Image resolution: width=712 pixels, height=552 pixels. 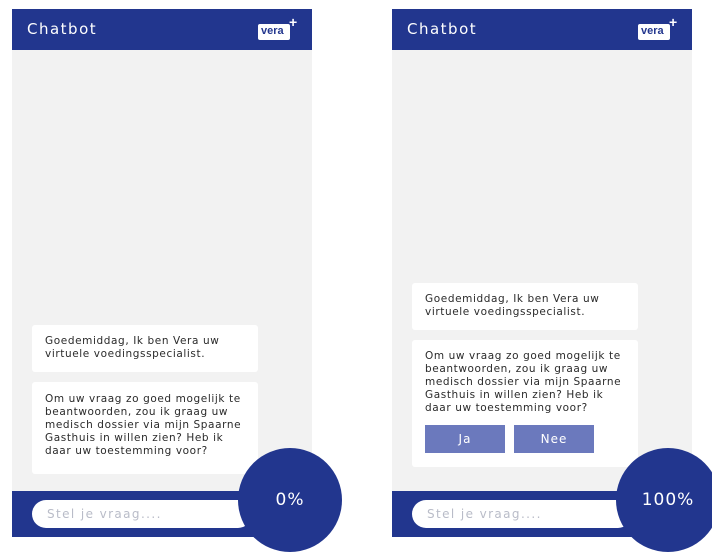 I want to click on quick-replies: Ja Nee, so click(x=525, y=439).